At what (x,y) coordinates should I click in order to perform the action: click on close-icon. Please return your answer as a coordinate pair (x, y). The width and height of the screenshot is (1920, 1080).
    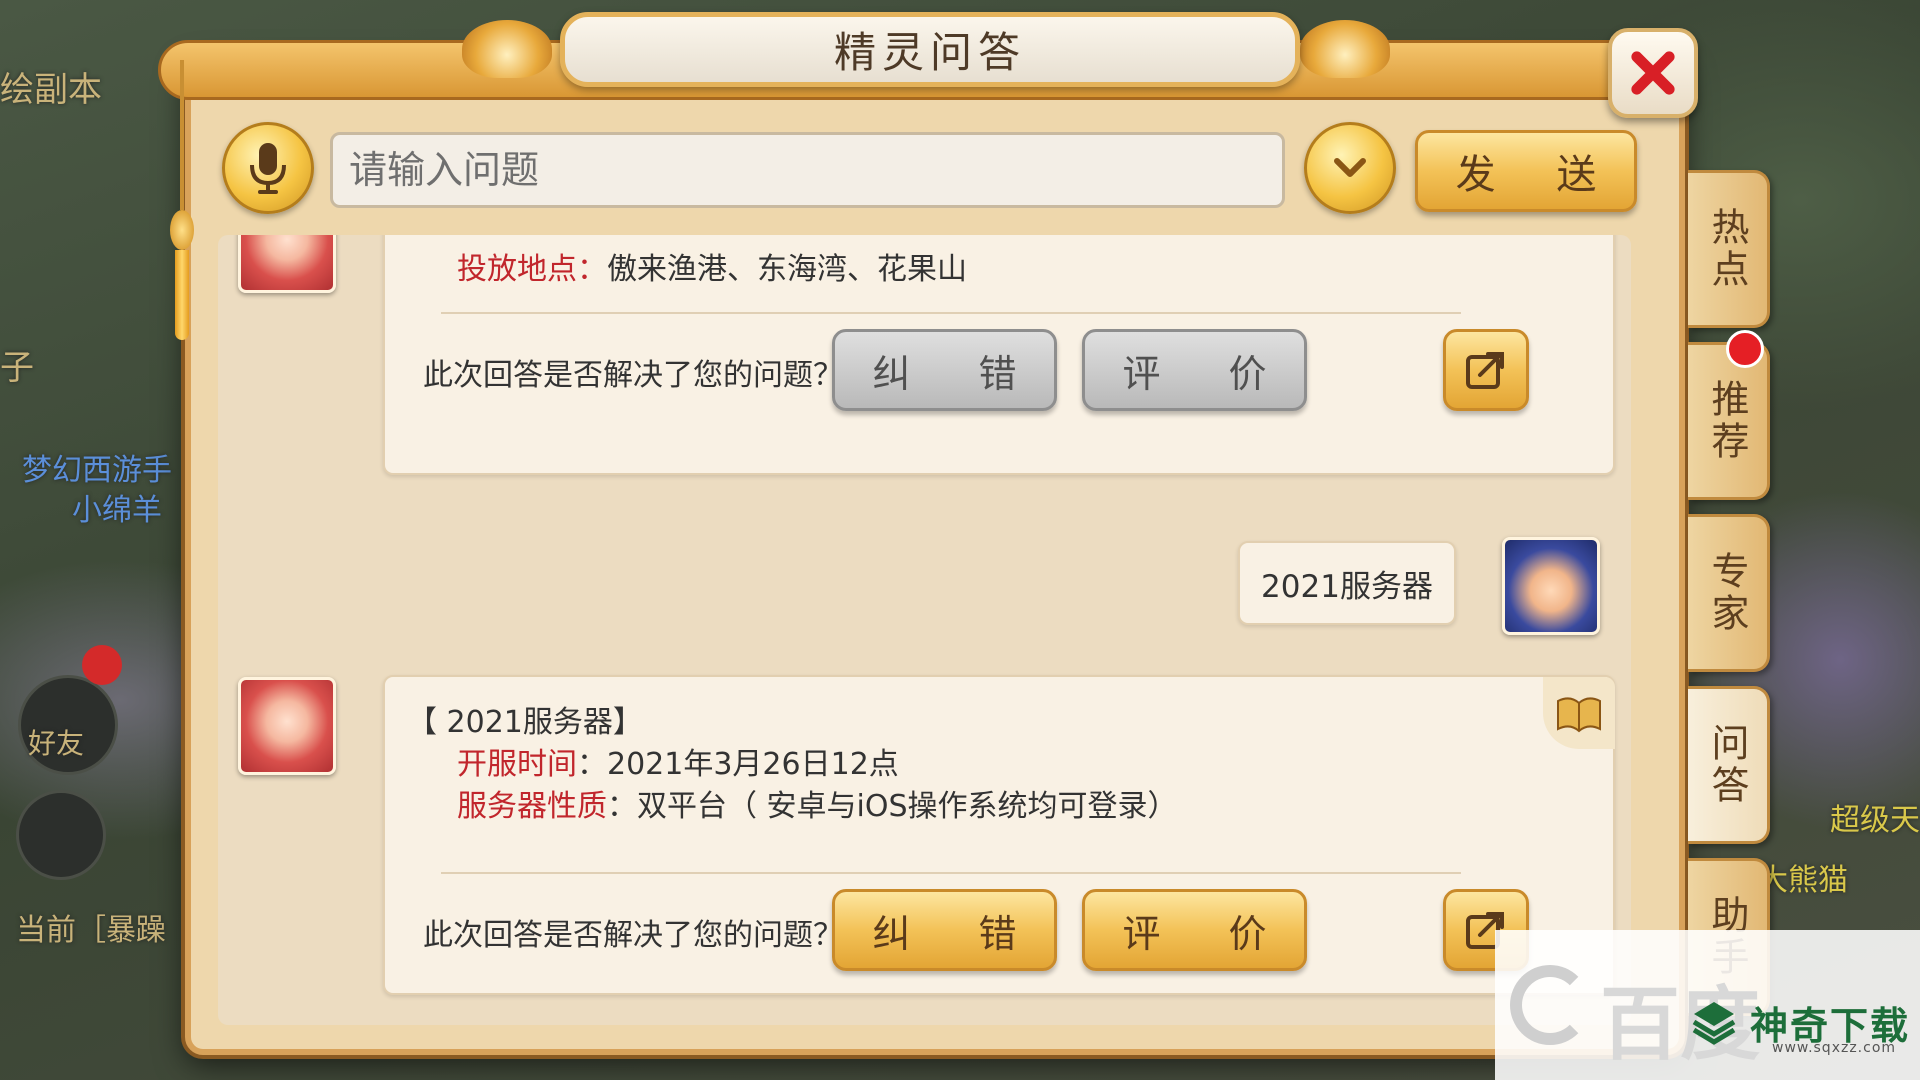
    Looking at the image, I should click on (1653, 73).